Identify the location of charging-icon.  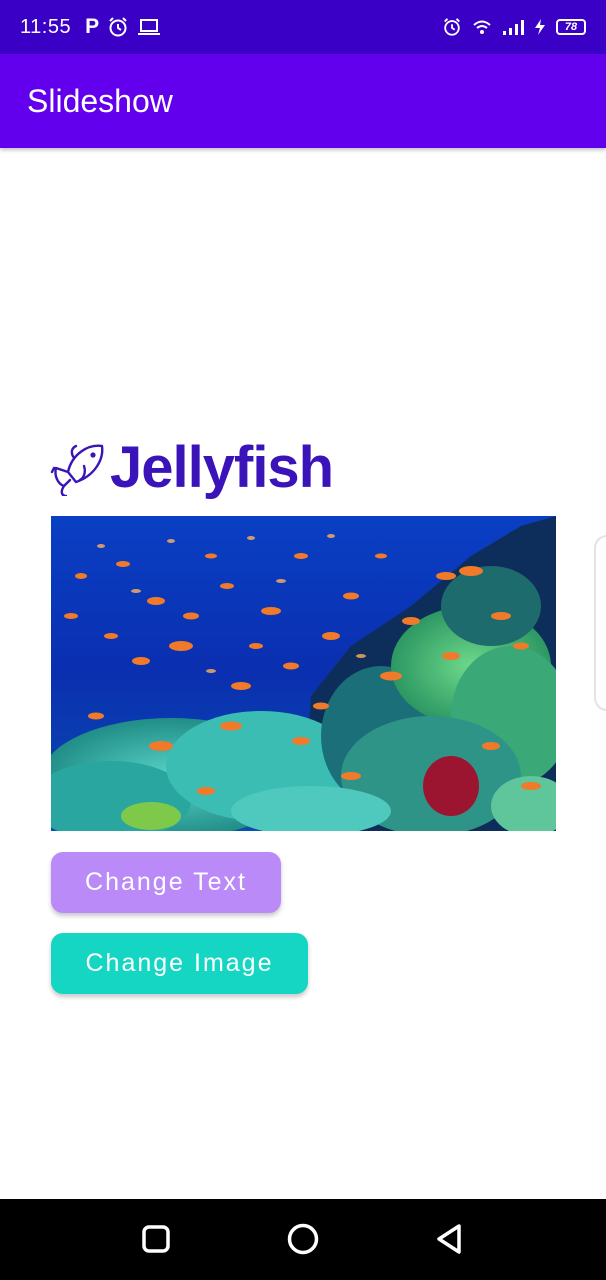
(540, 27).